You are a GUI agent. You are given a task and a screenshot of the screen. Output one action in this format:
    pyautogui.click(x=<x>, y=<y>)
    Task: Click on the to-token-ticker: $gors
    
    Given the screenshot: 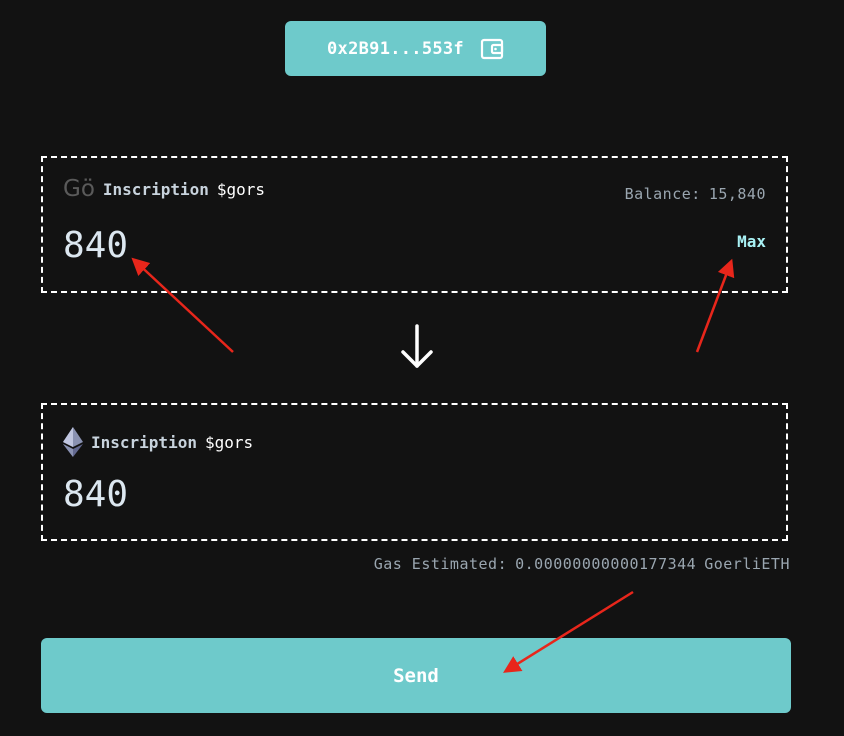 What is the action you would take?
    pyautogui.click(x=229, y=442)
    